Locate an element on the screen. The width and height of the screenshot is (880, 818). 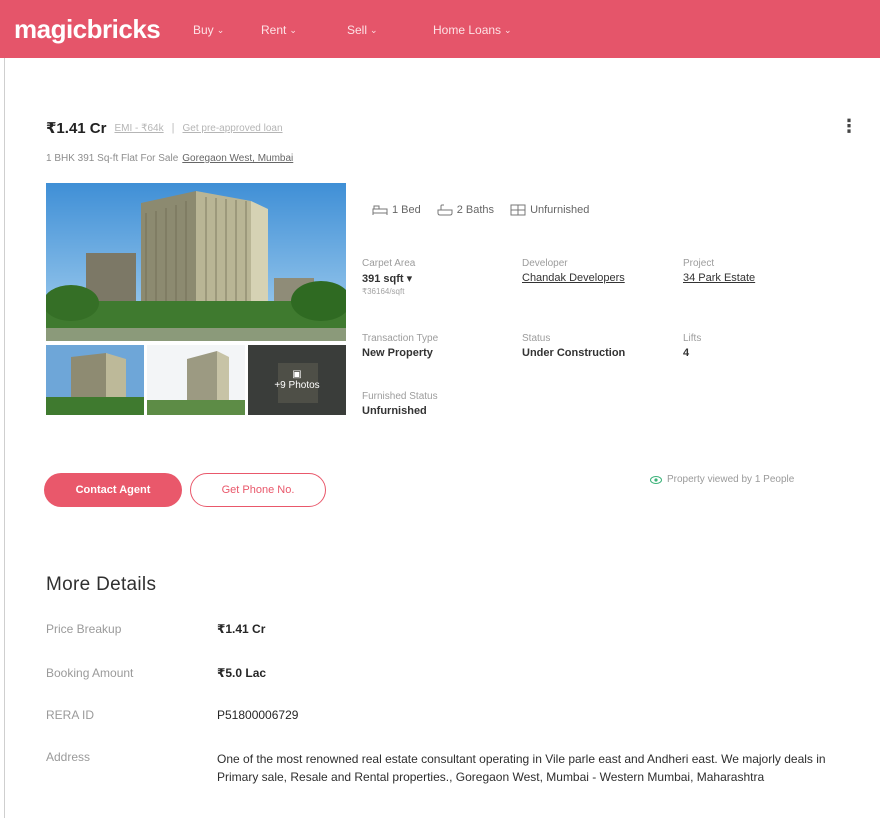
amenities-row: 1 Bed 2 Baths Unfurnished is located at coordinates (480, 210).